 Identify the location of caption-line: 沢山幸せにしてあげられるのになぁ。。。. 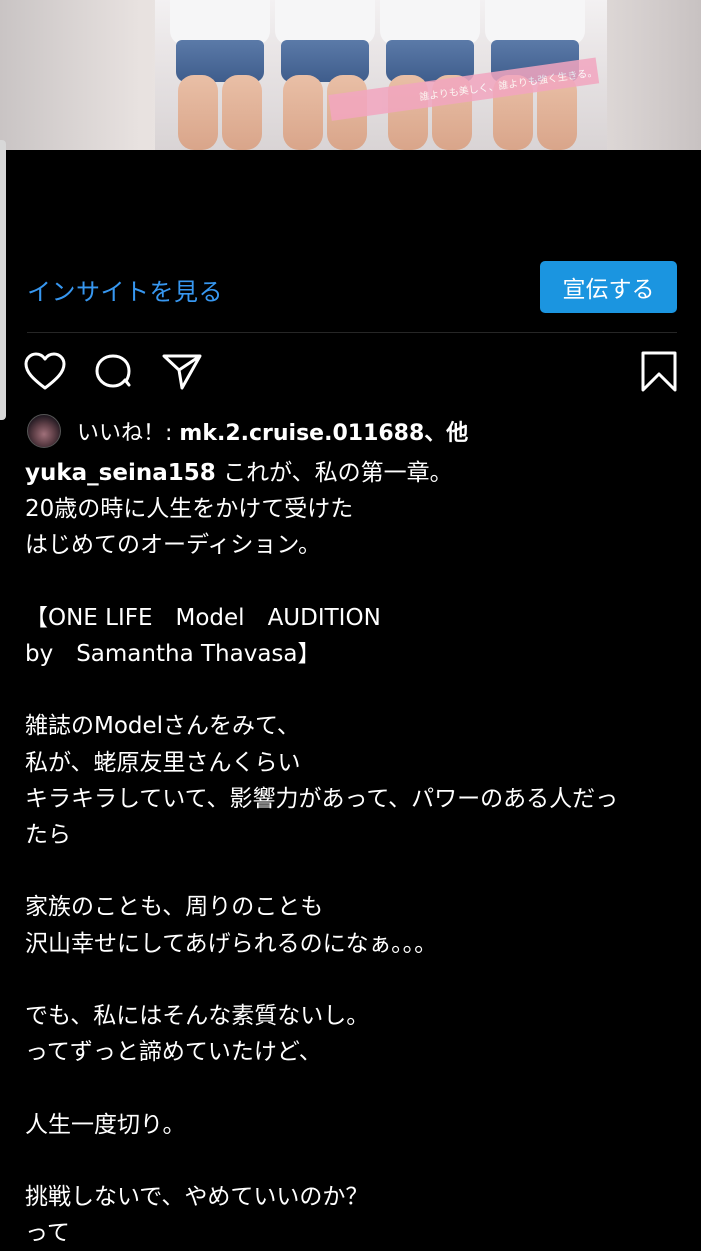
(231, 943).